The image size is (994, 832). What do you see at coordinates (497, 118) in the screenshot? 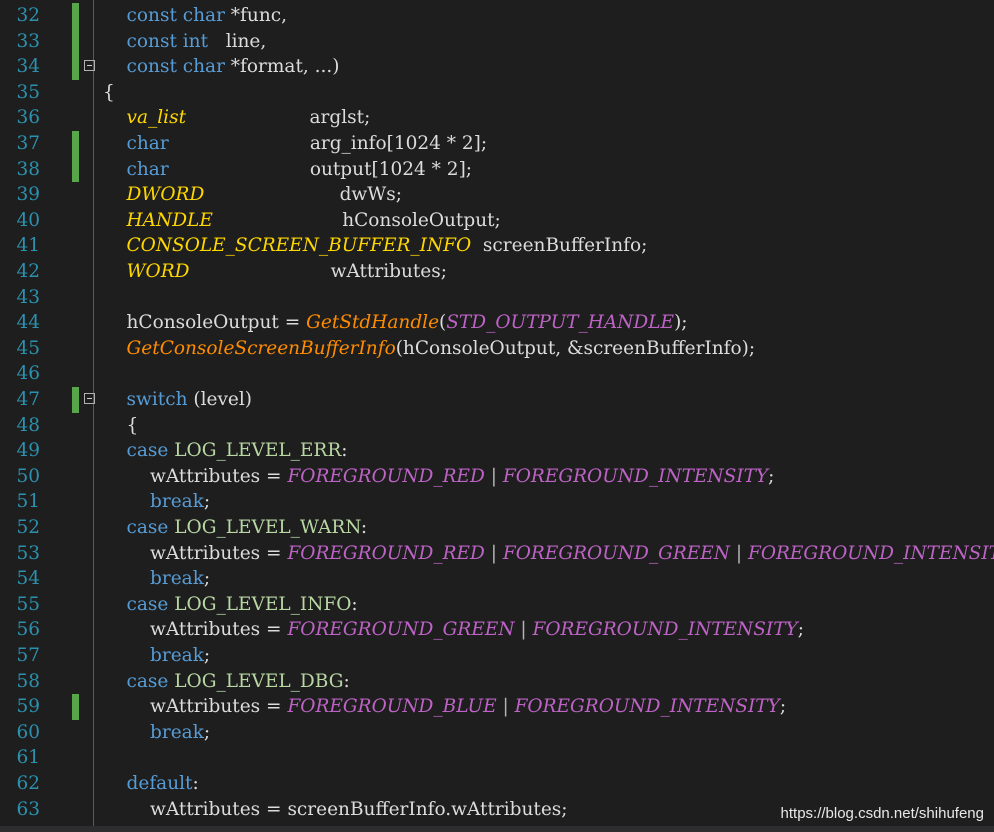
I see `code-line: 36 va_list arglst;` at bounding box center [497, 118].